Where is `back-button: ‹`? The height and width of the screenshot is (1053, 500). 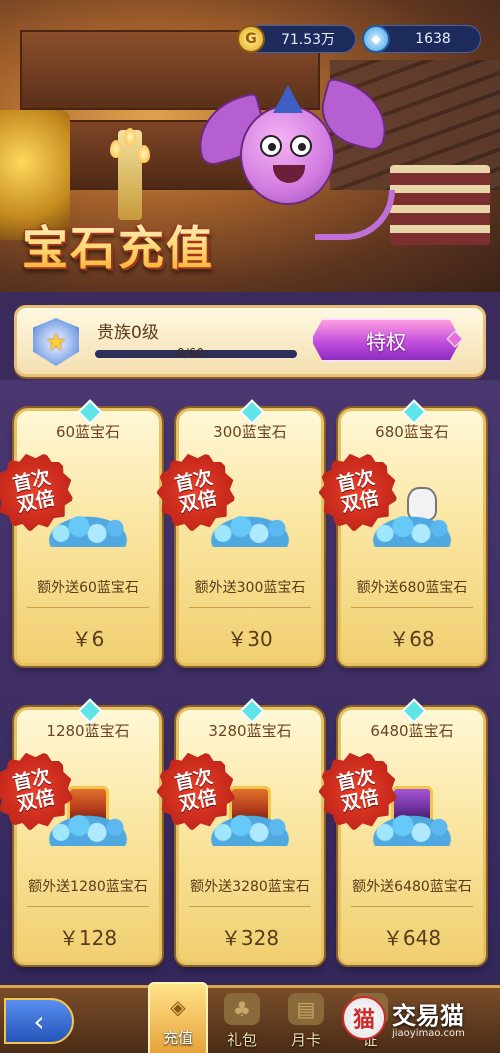
back-button: ‹ is located at coordinates (39, 1021).